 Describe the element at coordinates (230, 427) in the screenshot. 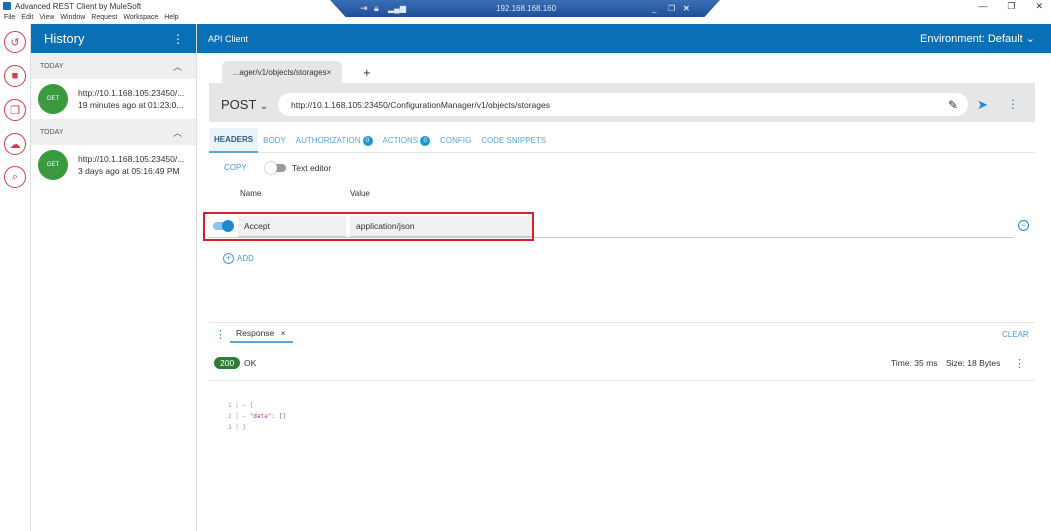

I see `line-number: 3` at that location.